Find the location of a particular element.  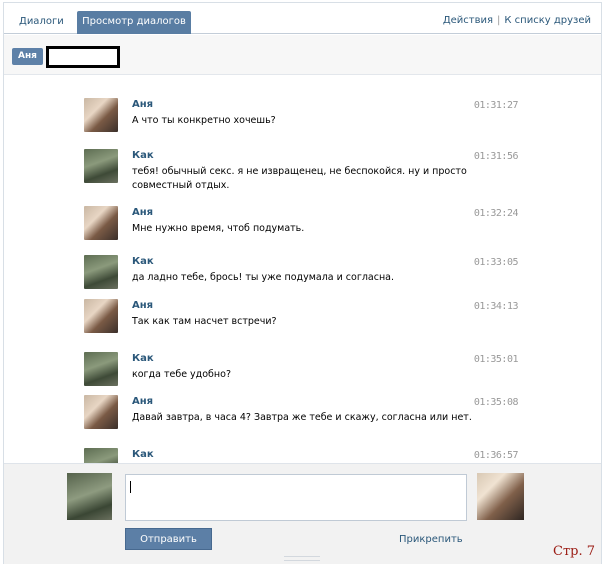

message-text: Так как там насчет встречи? is located at coordinates (204, 321).